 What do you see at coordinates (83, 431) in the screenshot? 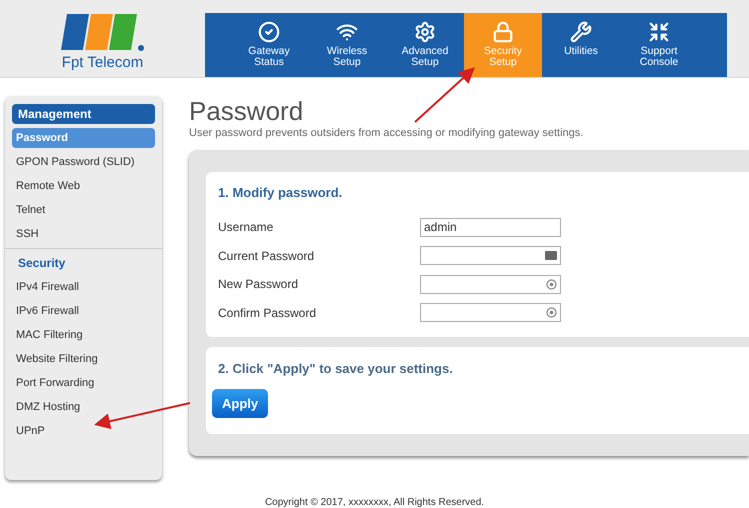
I see `sidebar-item: UPnP` at bounding box center [83, 431].